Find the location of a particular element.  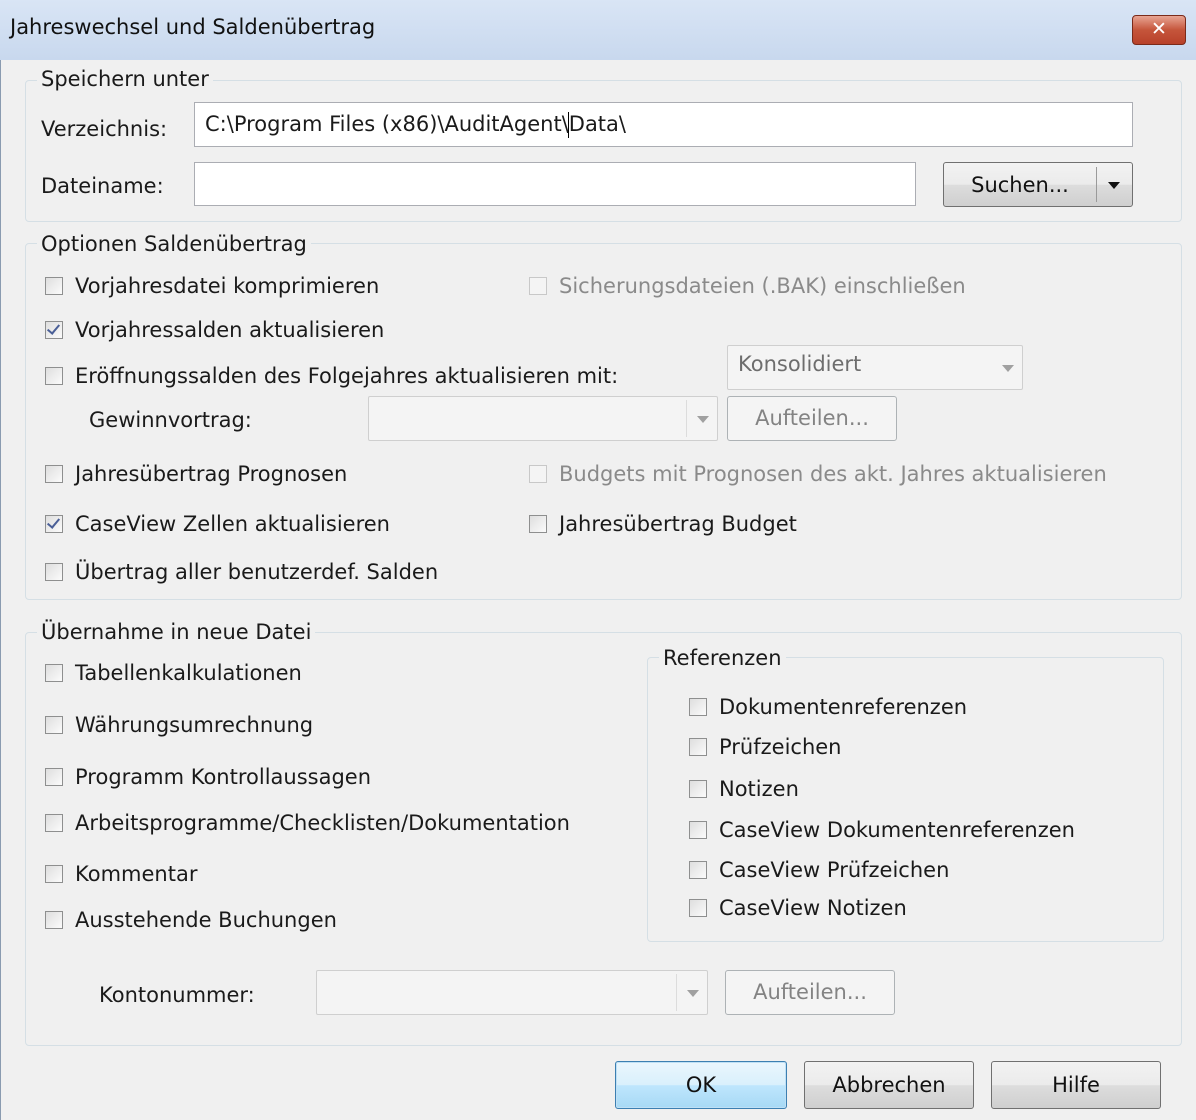

program-assertions-checkbox is located at coordinates (54, 777).